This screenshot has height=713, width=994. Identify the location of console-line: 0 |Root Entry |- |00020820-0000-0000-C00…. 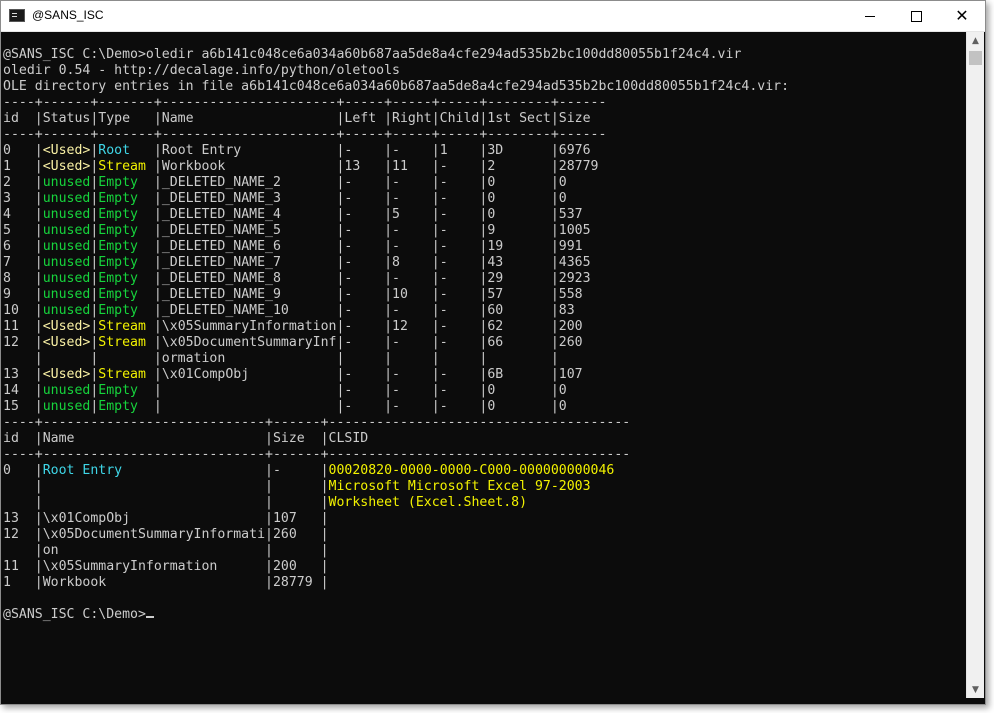
(482, 471).